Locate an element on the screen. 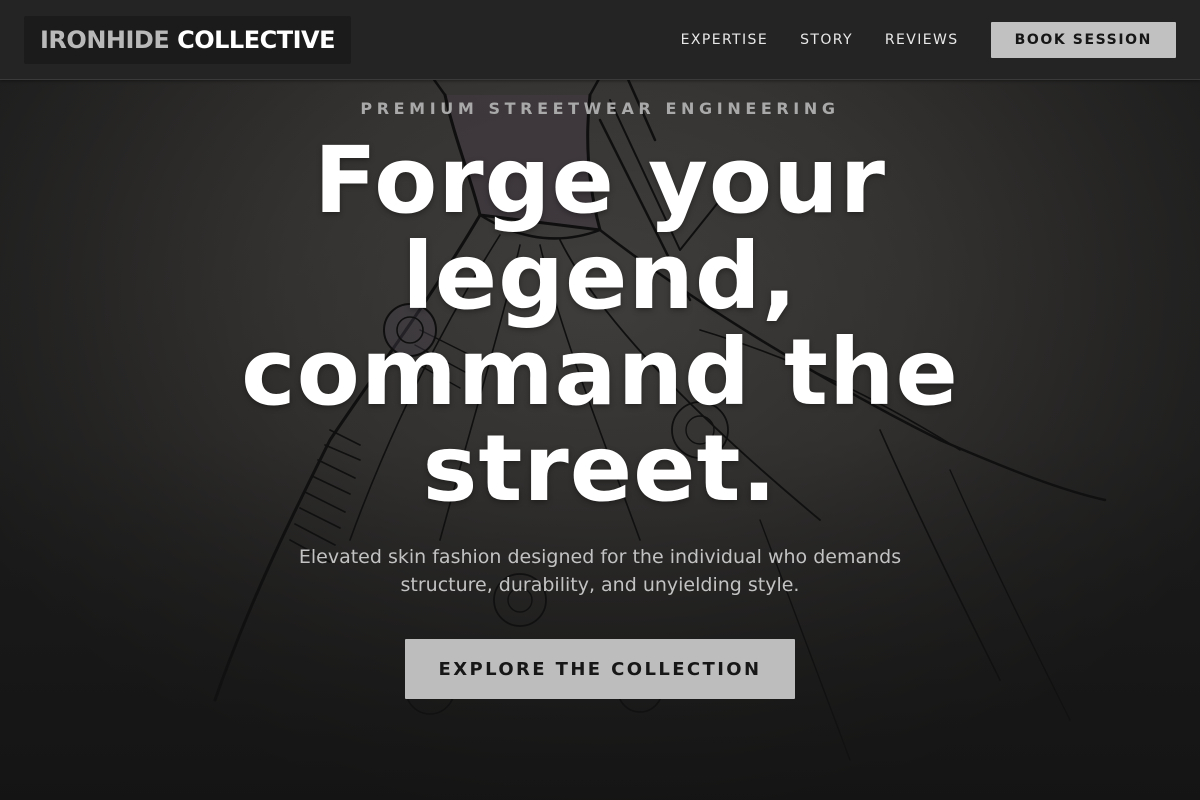 This screenshot has width=1200, height=800. nav-link-reviews: REVIEWS is located at coordinates (922, 40).